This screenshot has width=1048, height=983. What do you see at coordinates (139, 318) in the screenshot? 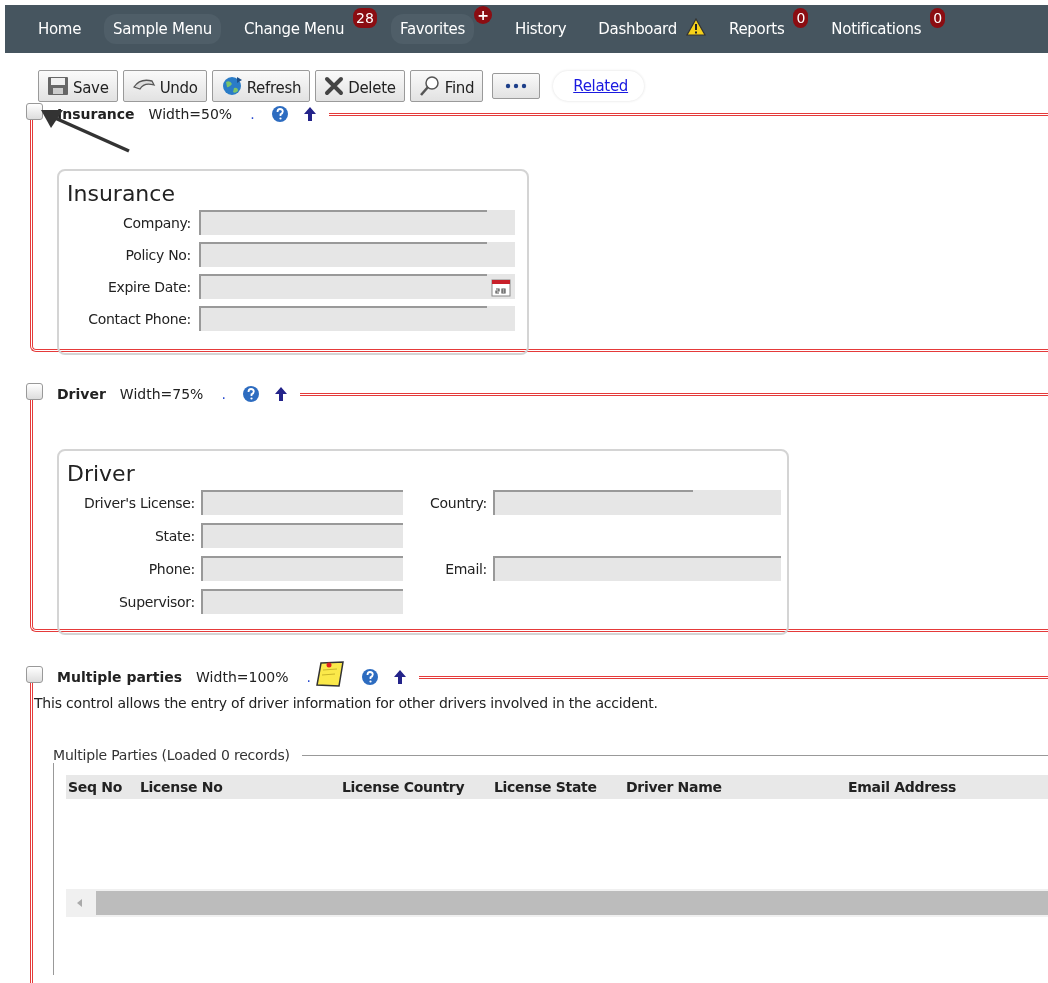
I see `field-label: Contact Phone:` at bounding box center [139, 318].